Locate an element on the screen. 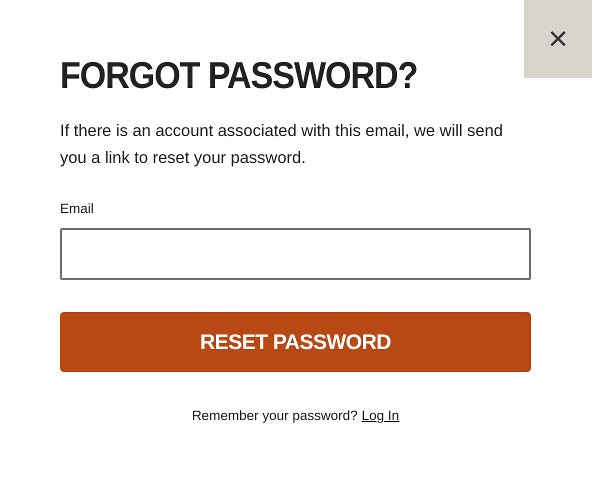 The height and width of the screenshot is (481, 592). close-button: × is located at coordinates (558, 39).